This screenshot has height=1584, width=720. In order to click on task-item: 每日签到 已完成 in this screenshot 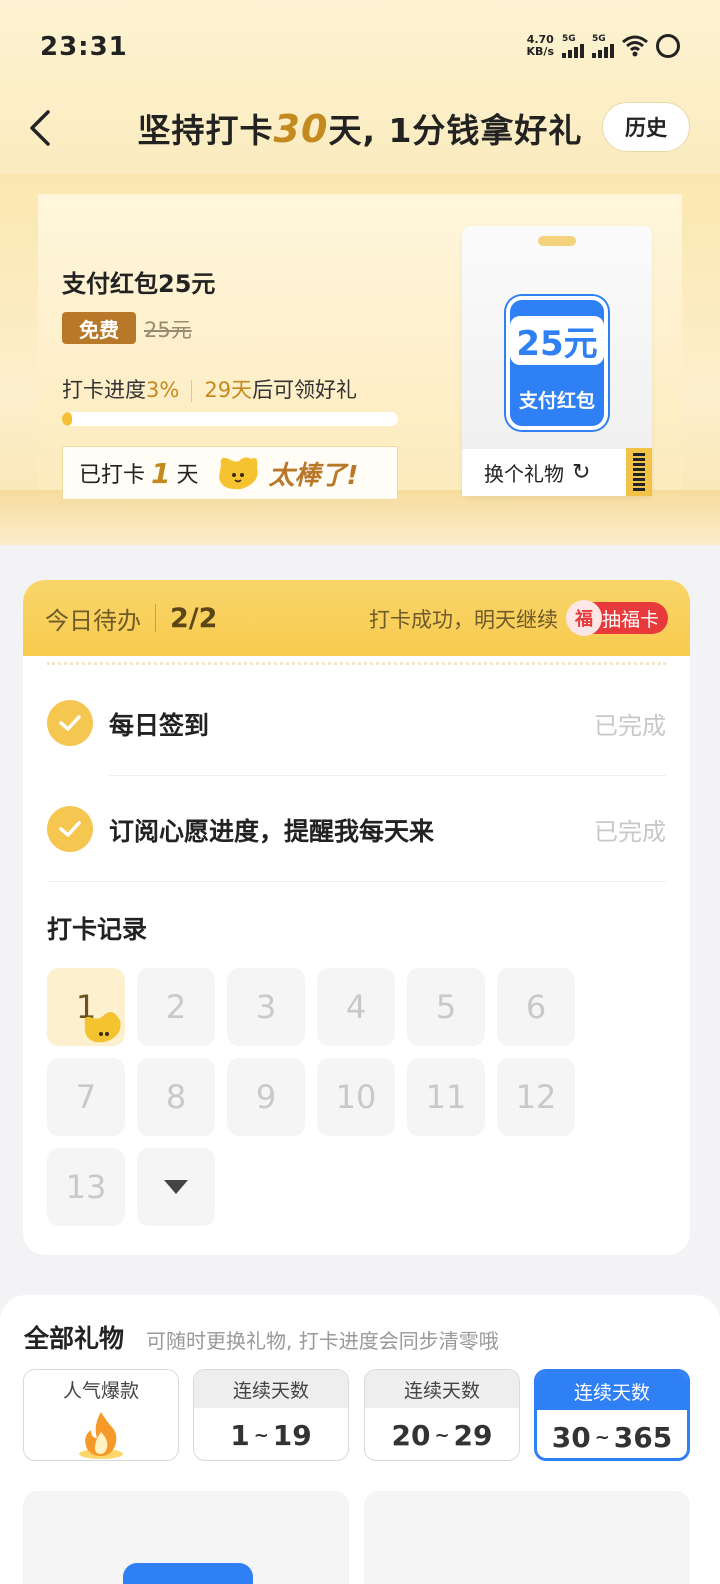, I will do `click(356, 723)`.